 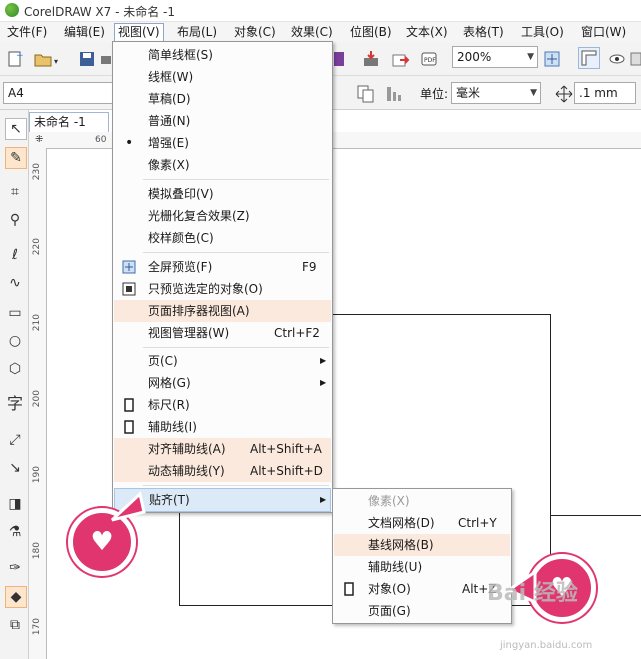 I want to click on document-tab: 未命名 -1, so click(x=69, y=122).